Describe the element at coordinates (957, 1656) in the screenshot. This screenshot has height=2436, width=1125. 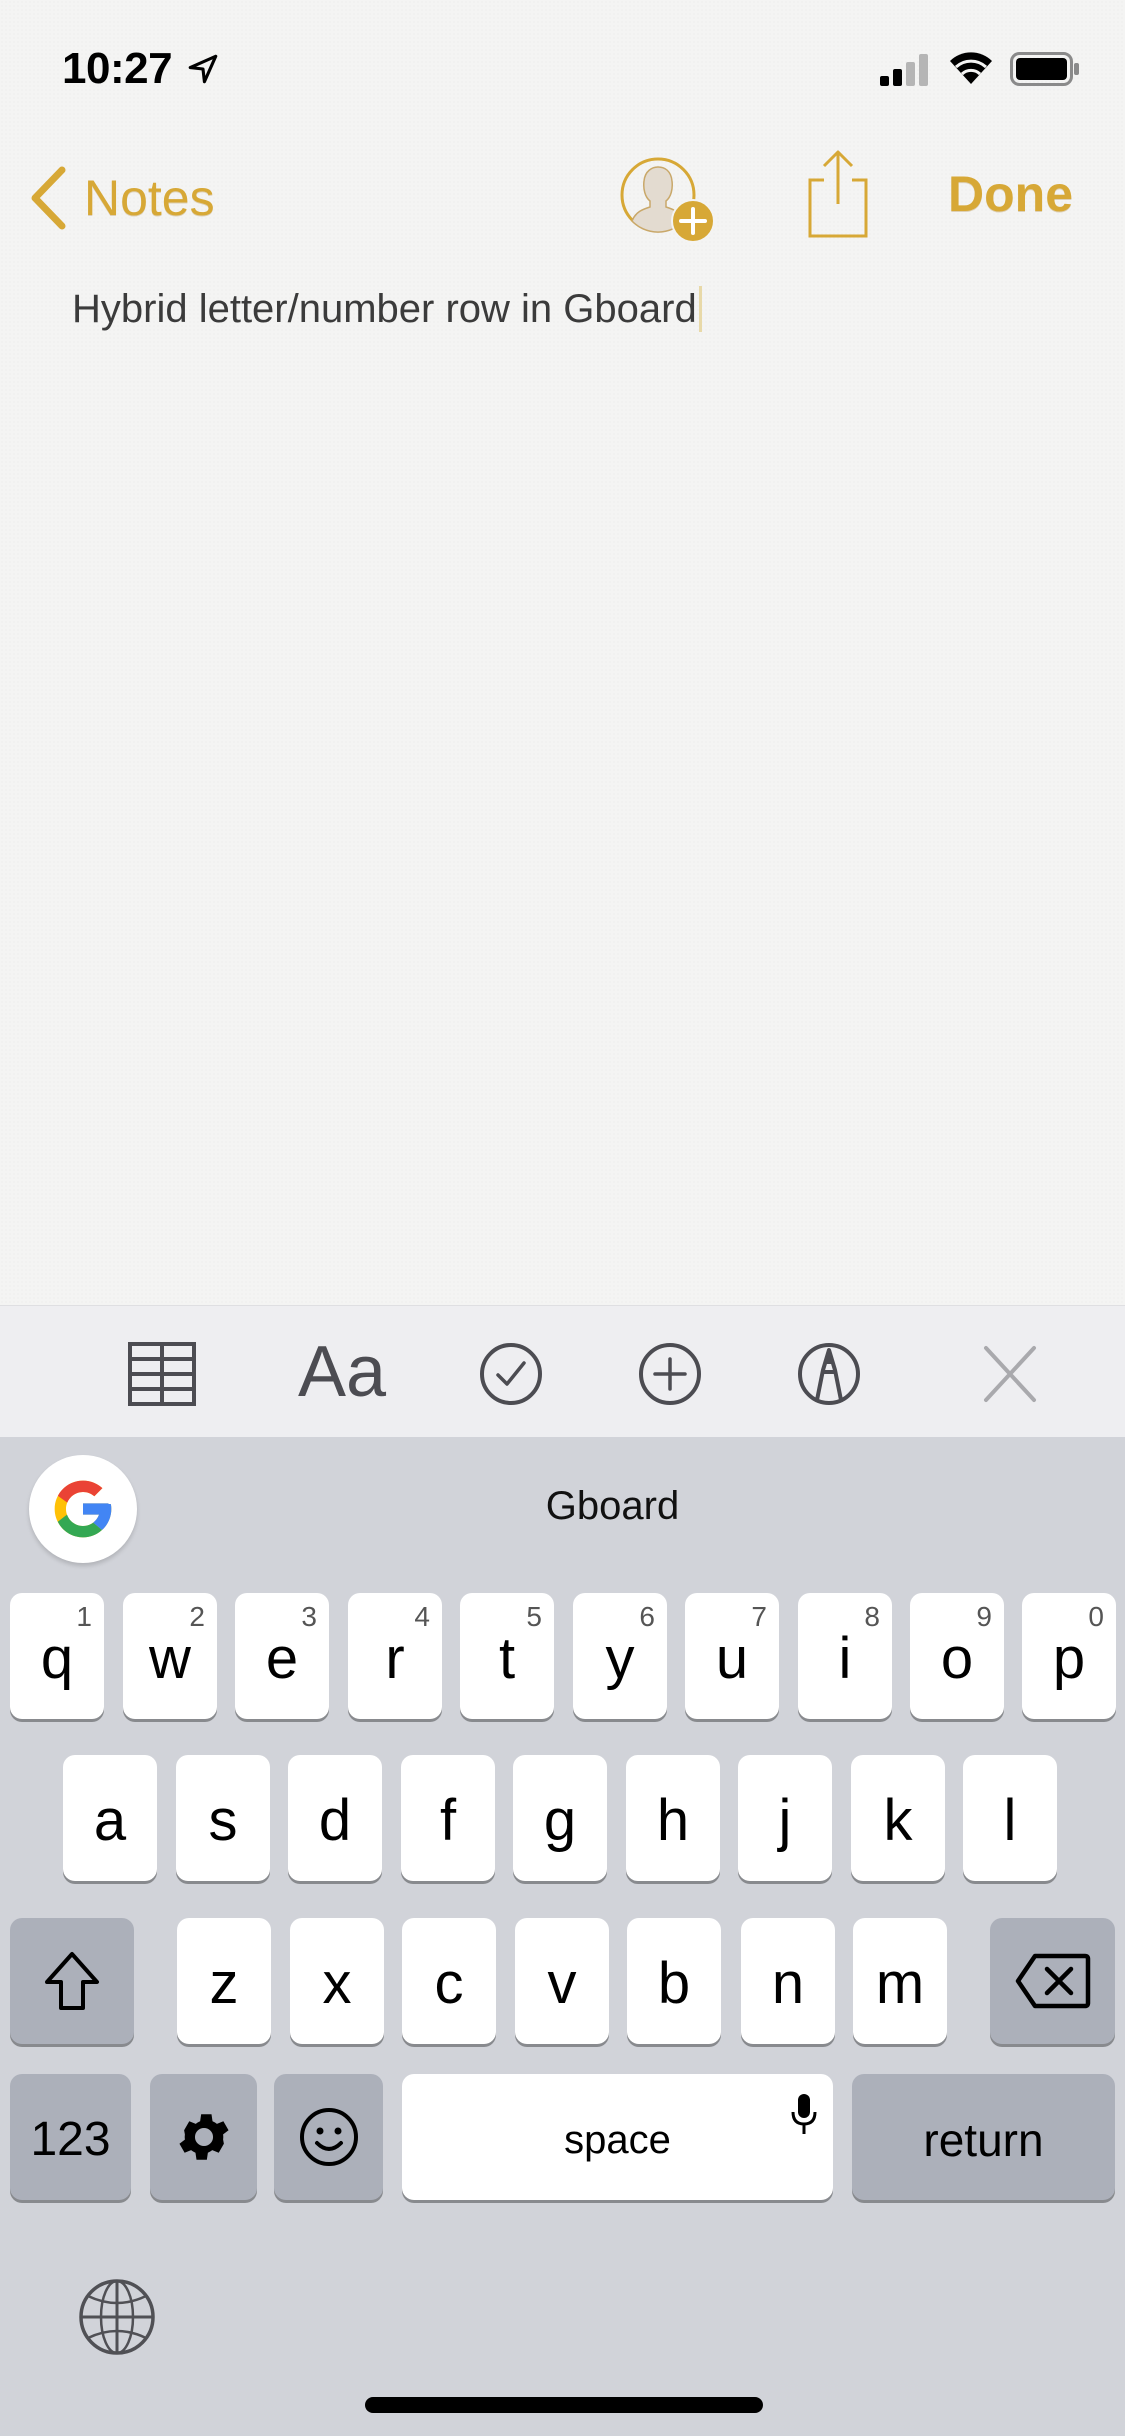
I see `key-o: o9` at that location.